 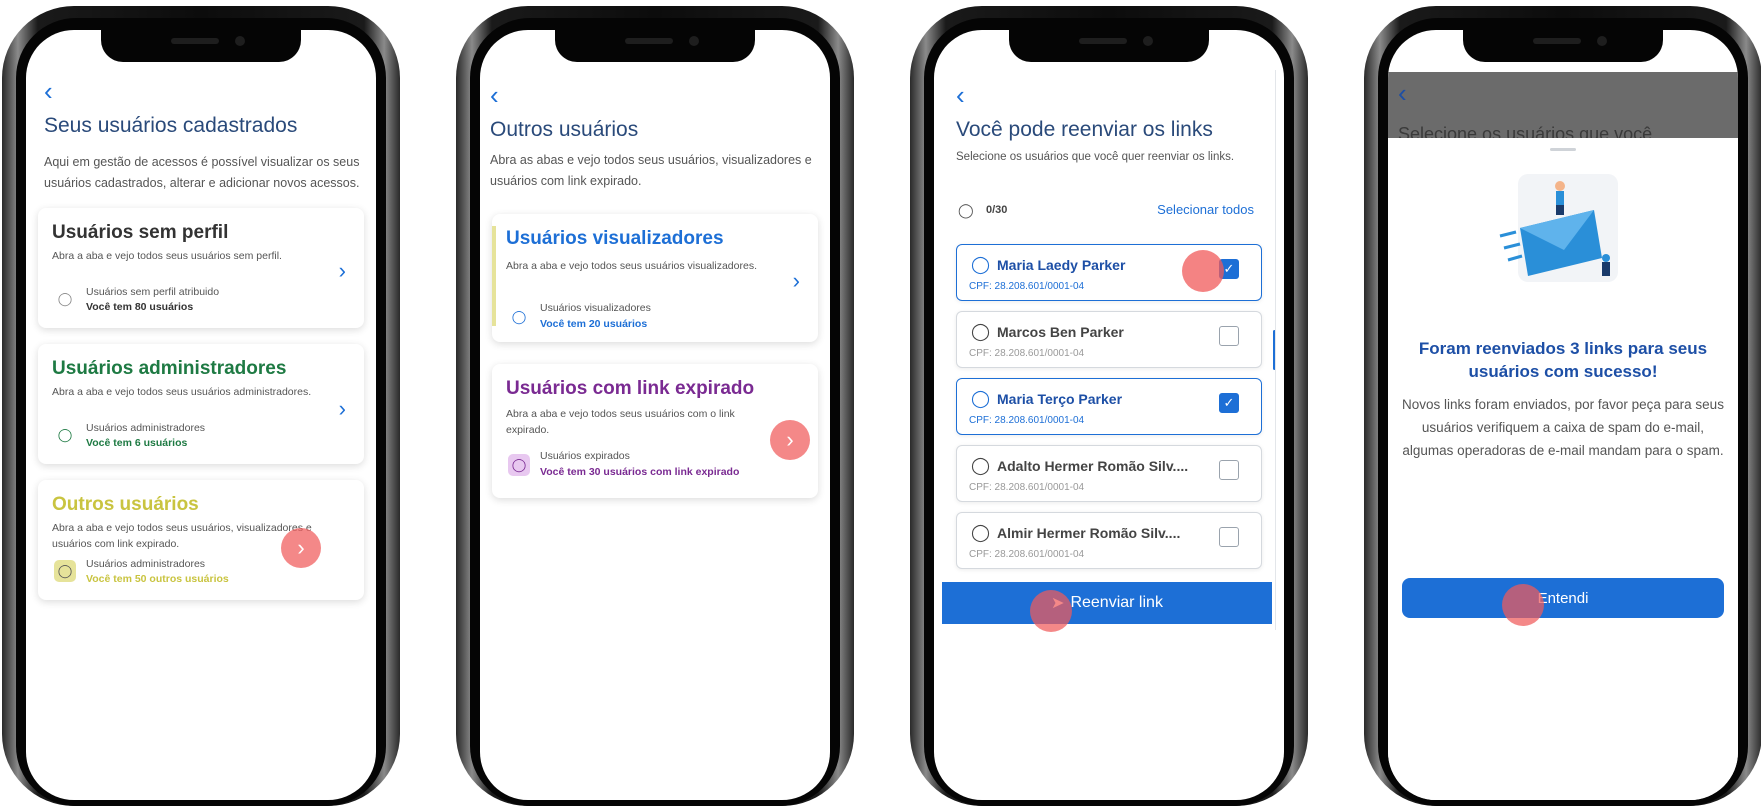 What do you see at coordinates (1229, 403) in the screenshot?
I see `user-checkbox: ✓` at bounding box center [1229, 403].